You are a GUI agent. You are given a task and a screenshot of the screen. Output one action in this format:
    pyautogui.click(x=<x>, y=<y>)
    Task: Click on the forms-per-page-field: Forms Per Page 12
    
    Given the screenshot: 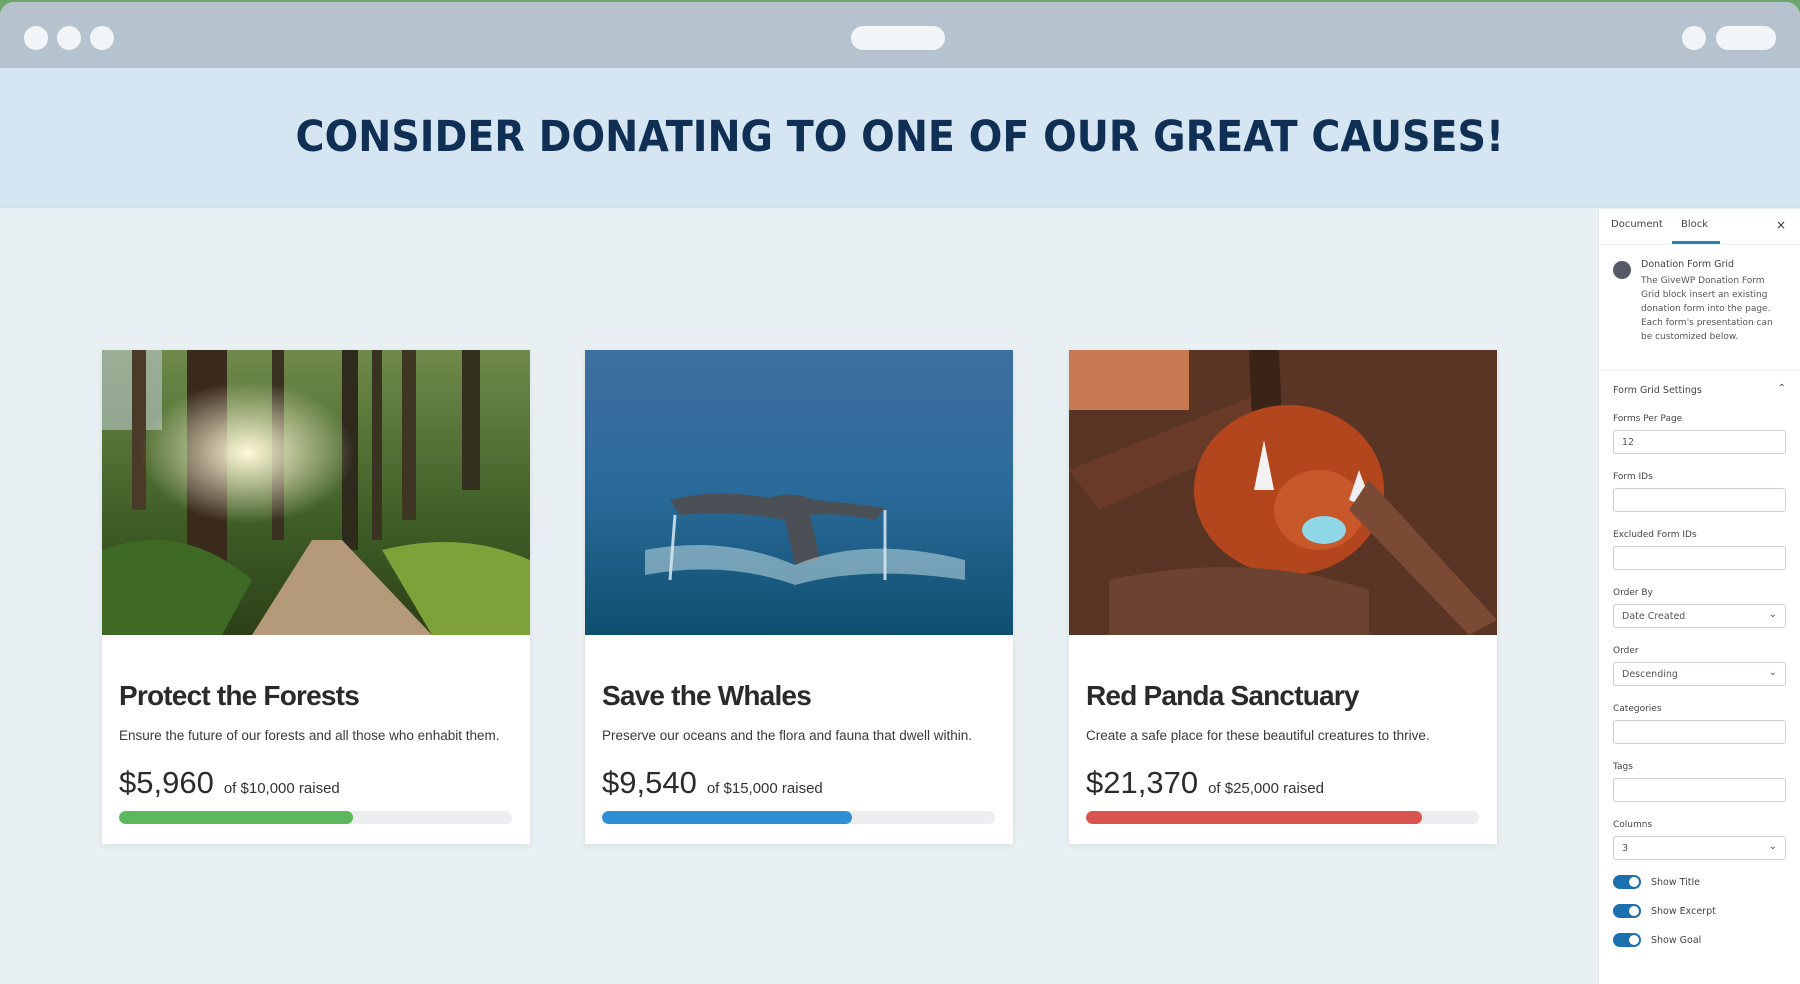 What is the action you would take?
    pyautogui.click(x=1699, y=434)
    